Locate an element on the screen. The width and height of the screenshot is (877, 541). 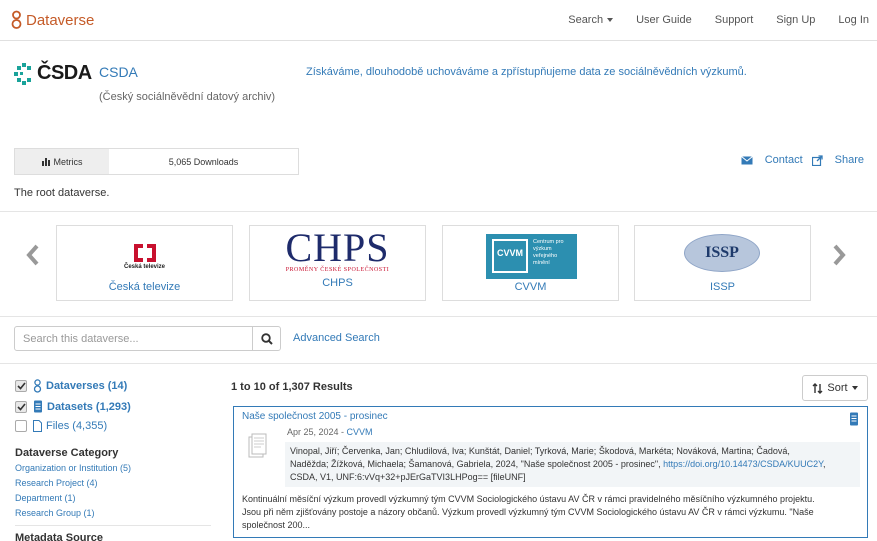
facet-label: Files (4,355) is located at coordinates (77, 426).